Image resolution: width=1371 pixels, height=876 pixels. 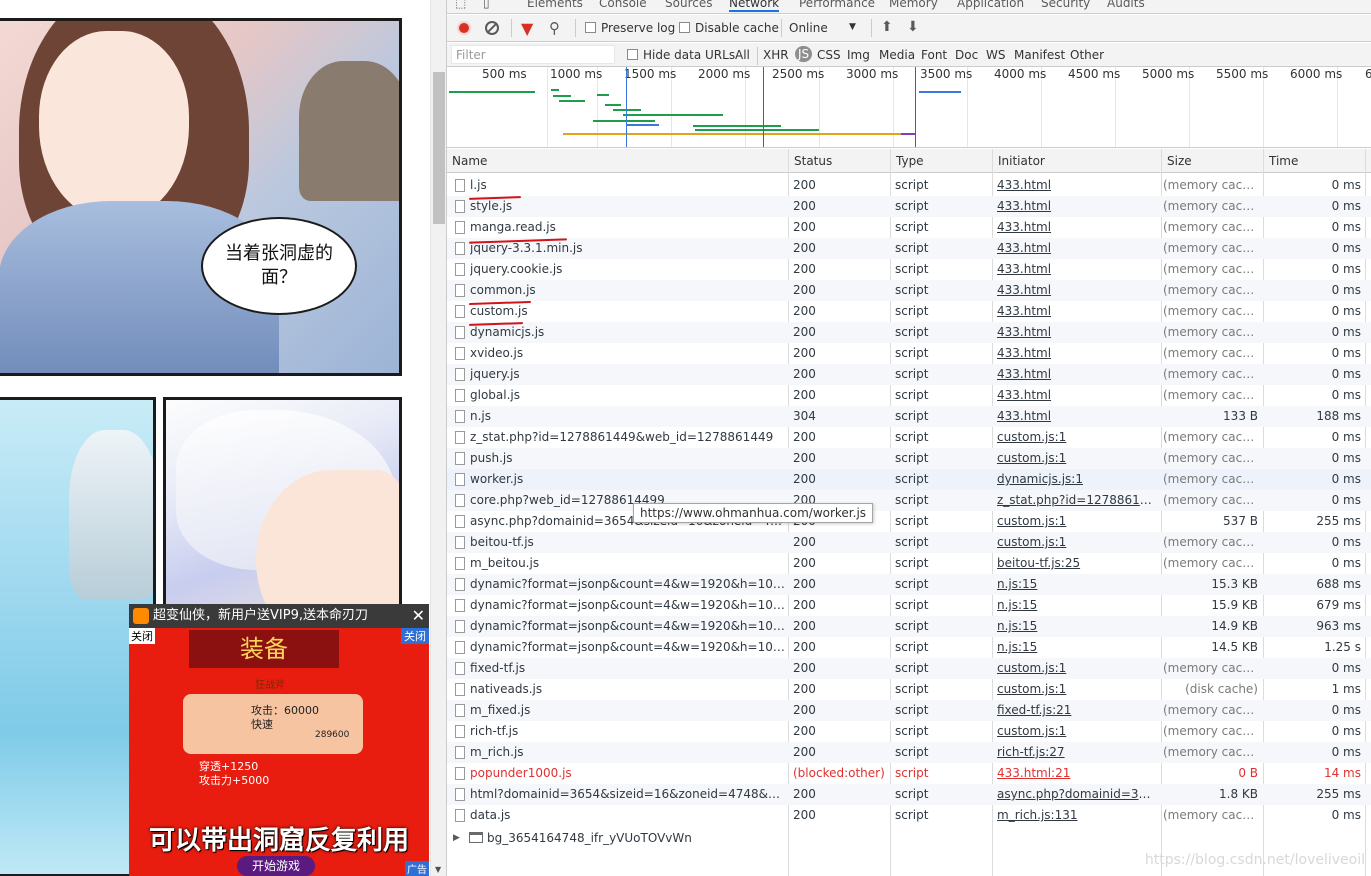 I want to click on type-filter-font: Font, so click(x=934, y=55).